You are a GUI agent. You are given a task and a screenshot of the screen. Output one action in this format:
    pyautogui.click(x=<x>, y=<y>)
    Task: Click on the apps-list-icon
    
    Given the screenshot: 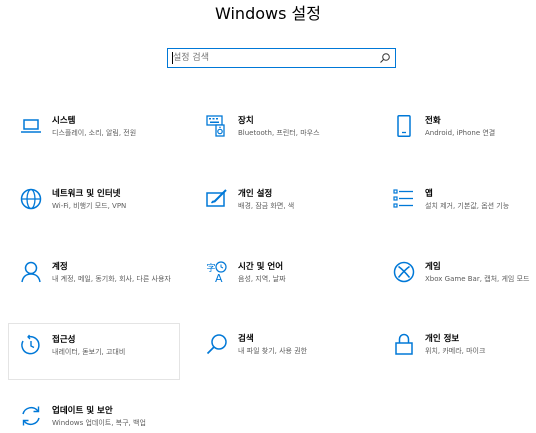 What is the action you would take?
    pyautogui.click(x=404, y=199)
    